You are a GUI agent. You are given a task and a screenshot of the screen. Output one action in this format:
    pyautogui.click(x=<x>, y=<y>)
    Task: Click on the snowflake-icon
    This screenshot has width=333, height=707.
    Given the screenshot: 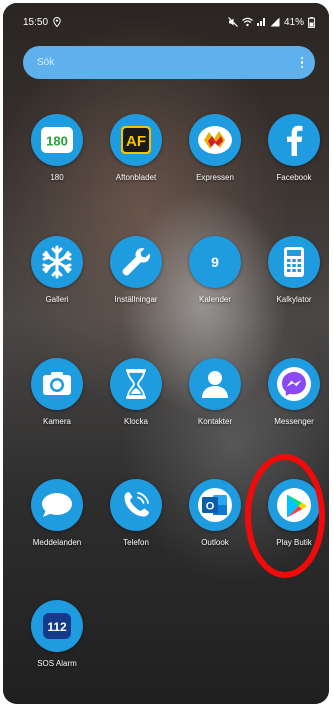 What is the action you would take?
    pyautogui.click(x=57, y=262)
    